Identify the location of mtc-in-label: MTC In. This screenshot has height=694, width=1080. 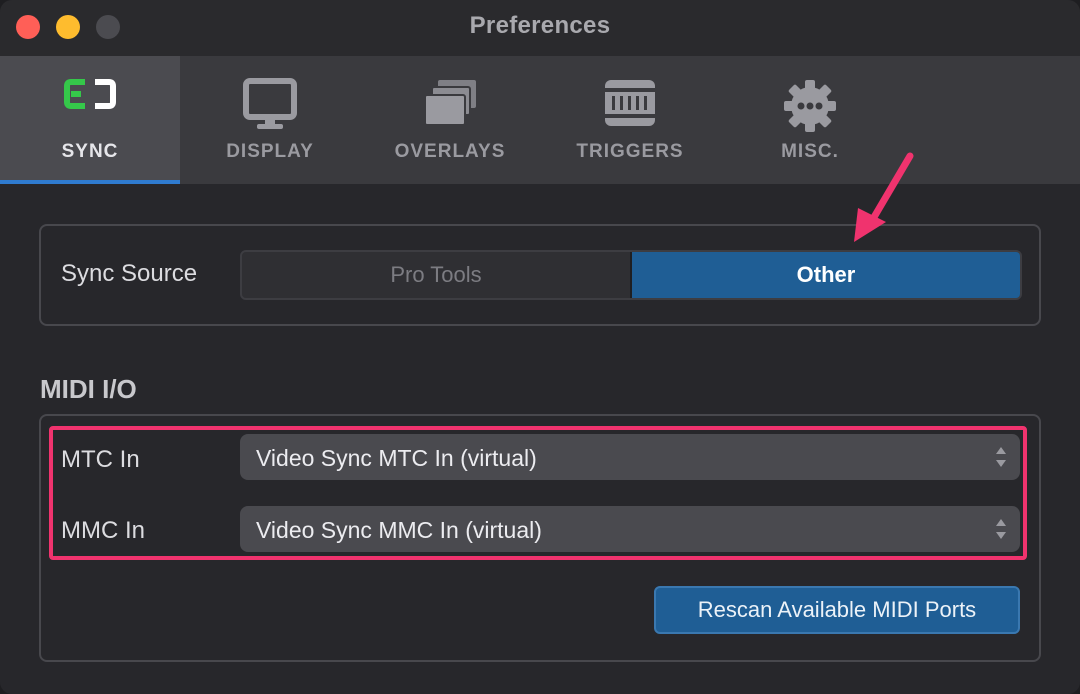
(100, 459).